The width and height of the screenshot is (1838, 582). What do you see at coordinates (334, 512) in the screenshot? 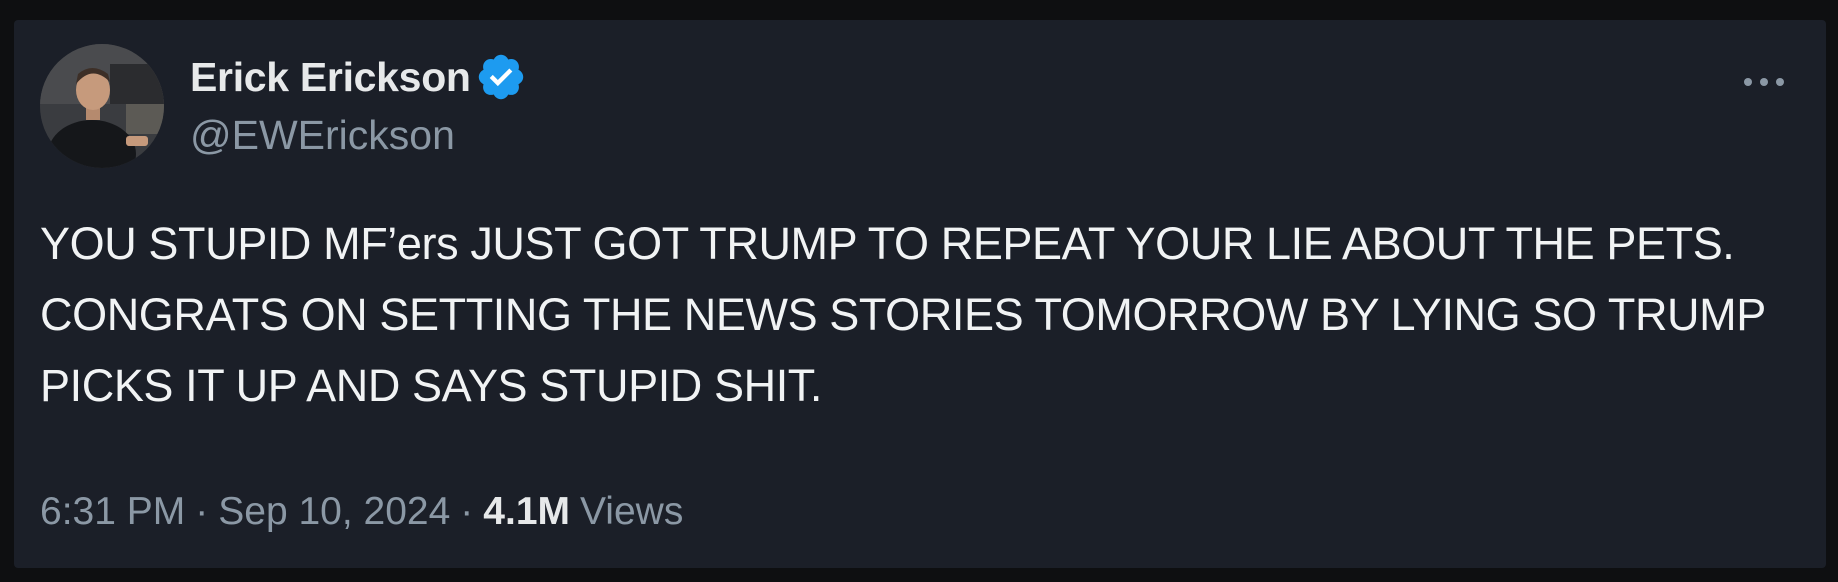
I see `tweet-date: Sep 10, 2024` at bounding box center [334, 512].